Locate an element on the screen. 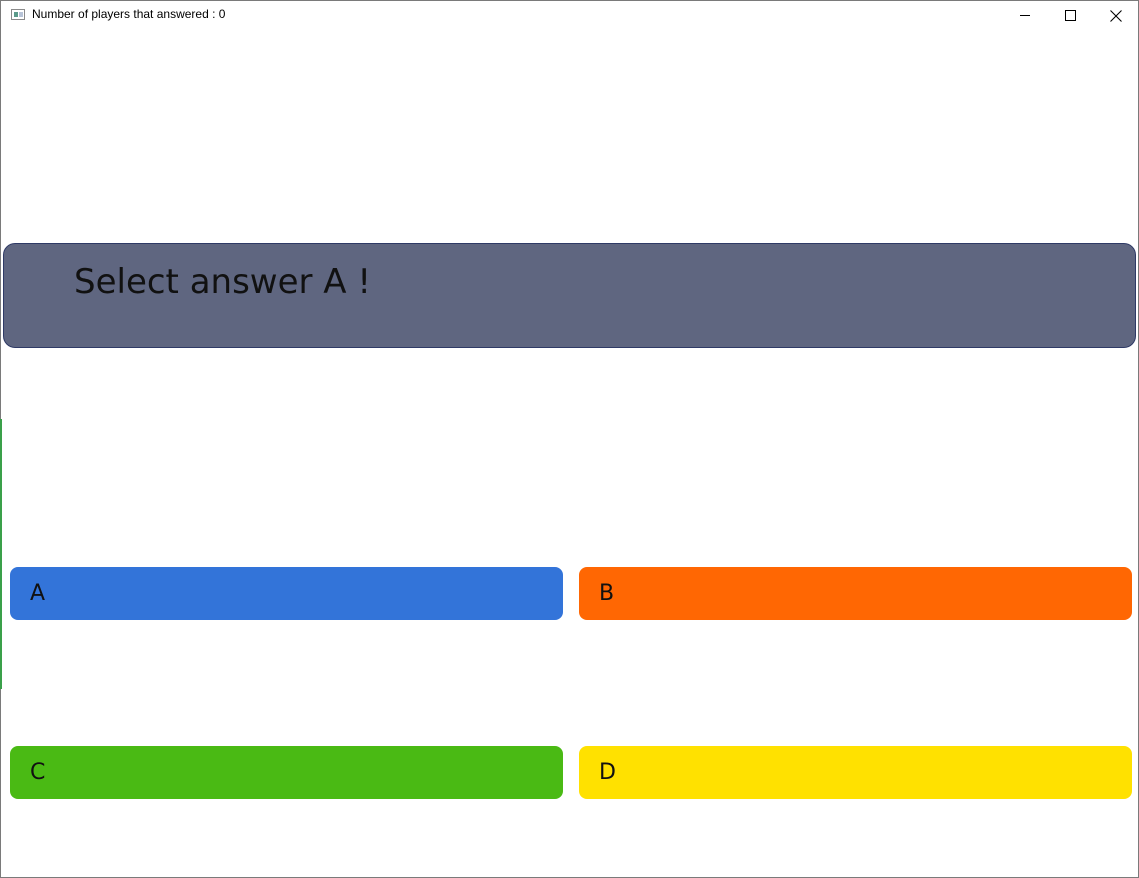 Image resolution: width=1139 pixels, height=878 pixels. answer-c-button: C is located at coordinates (286, 772).